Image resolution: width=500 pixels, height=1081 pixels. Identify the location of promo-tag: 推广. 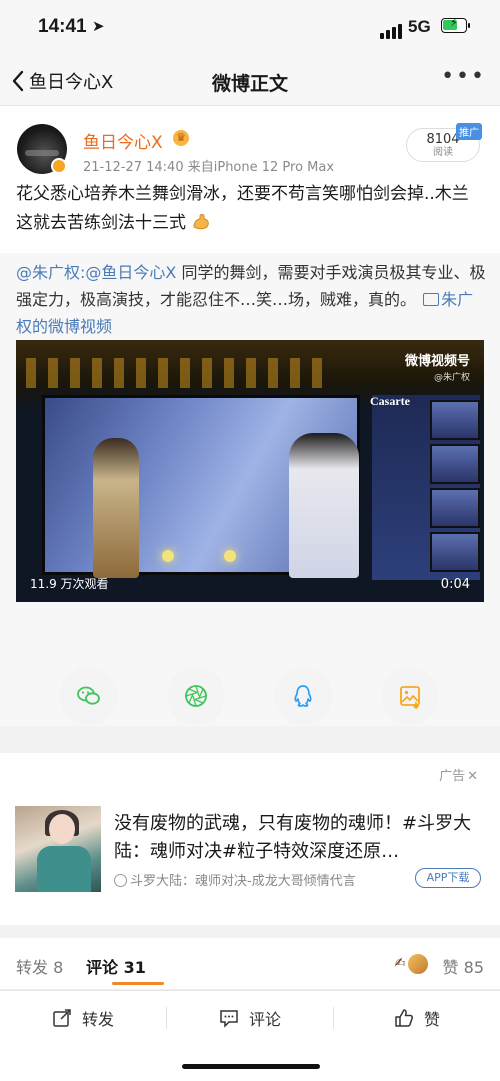
(469, 131).